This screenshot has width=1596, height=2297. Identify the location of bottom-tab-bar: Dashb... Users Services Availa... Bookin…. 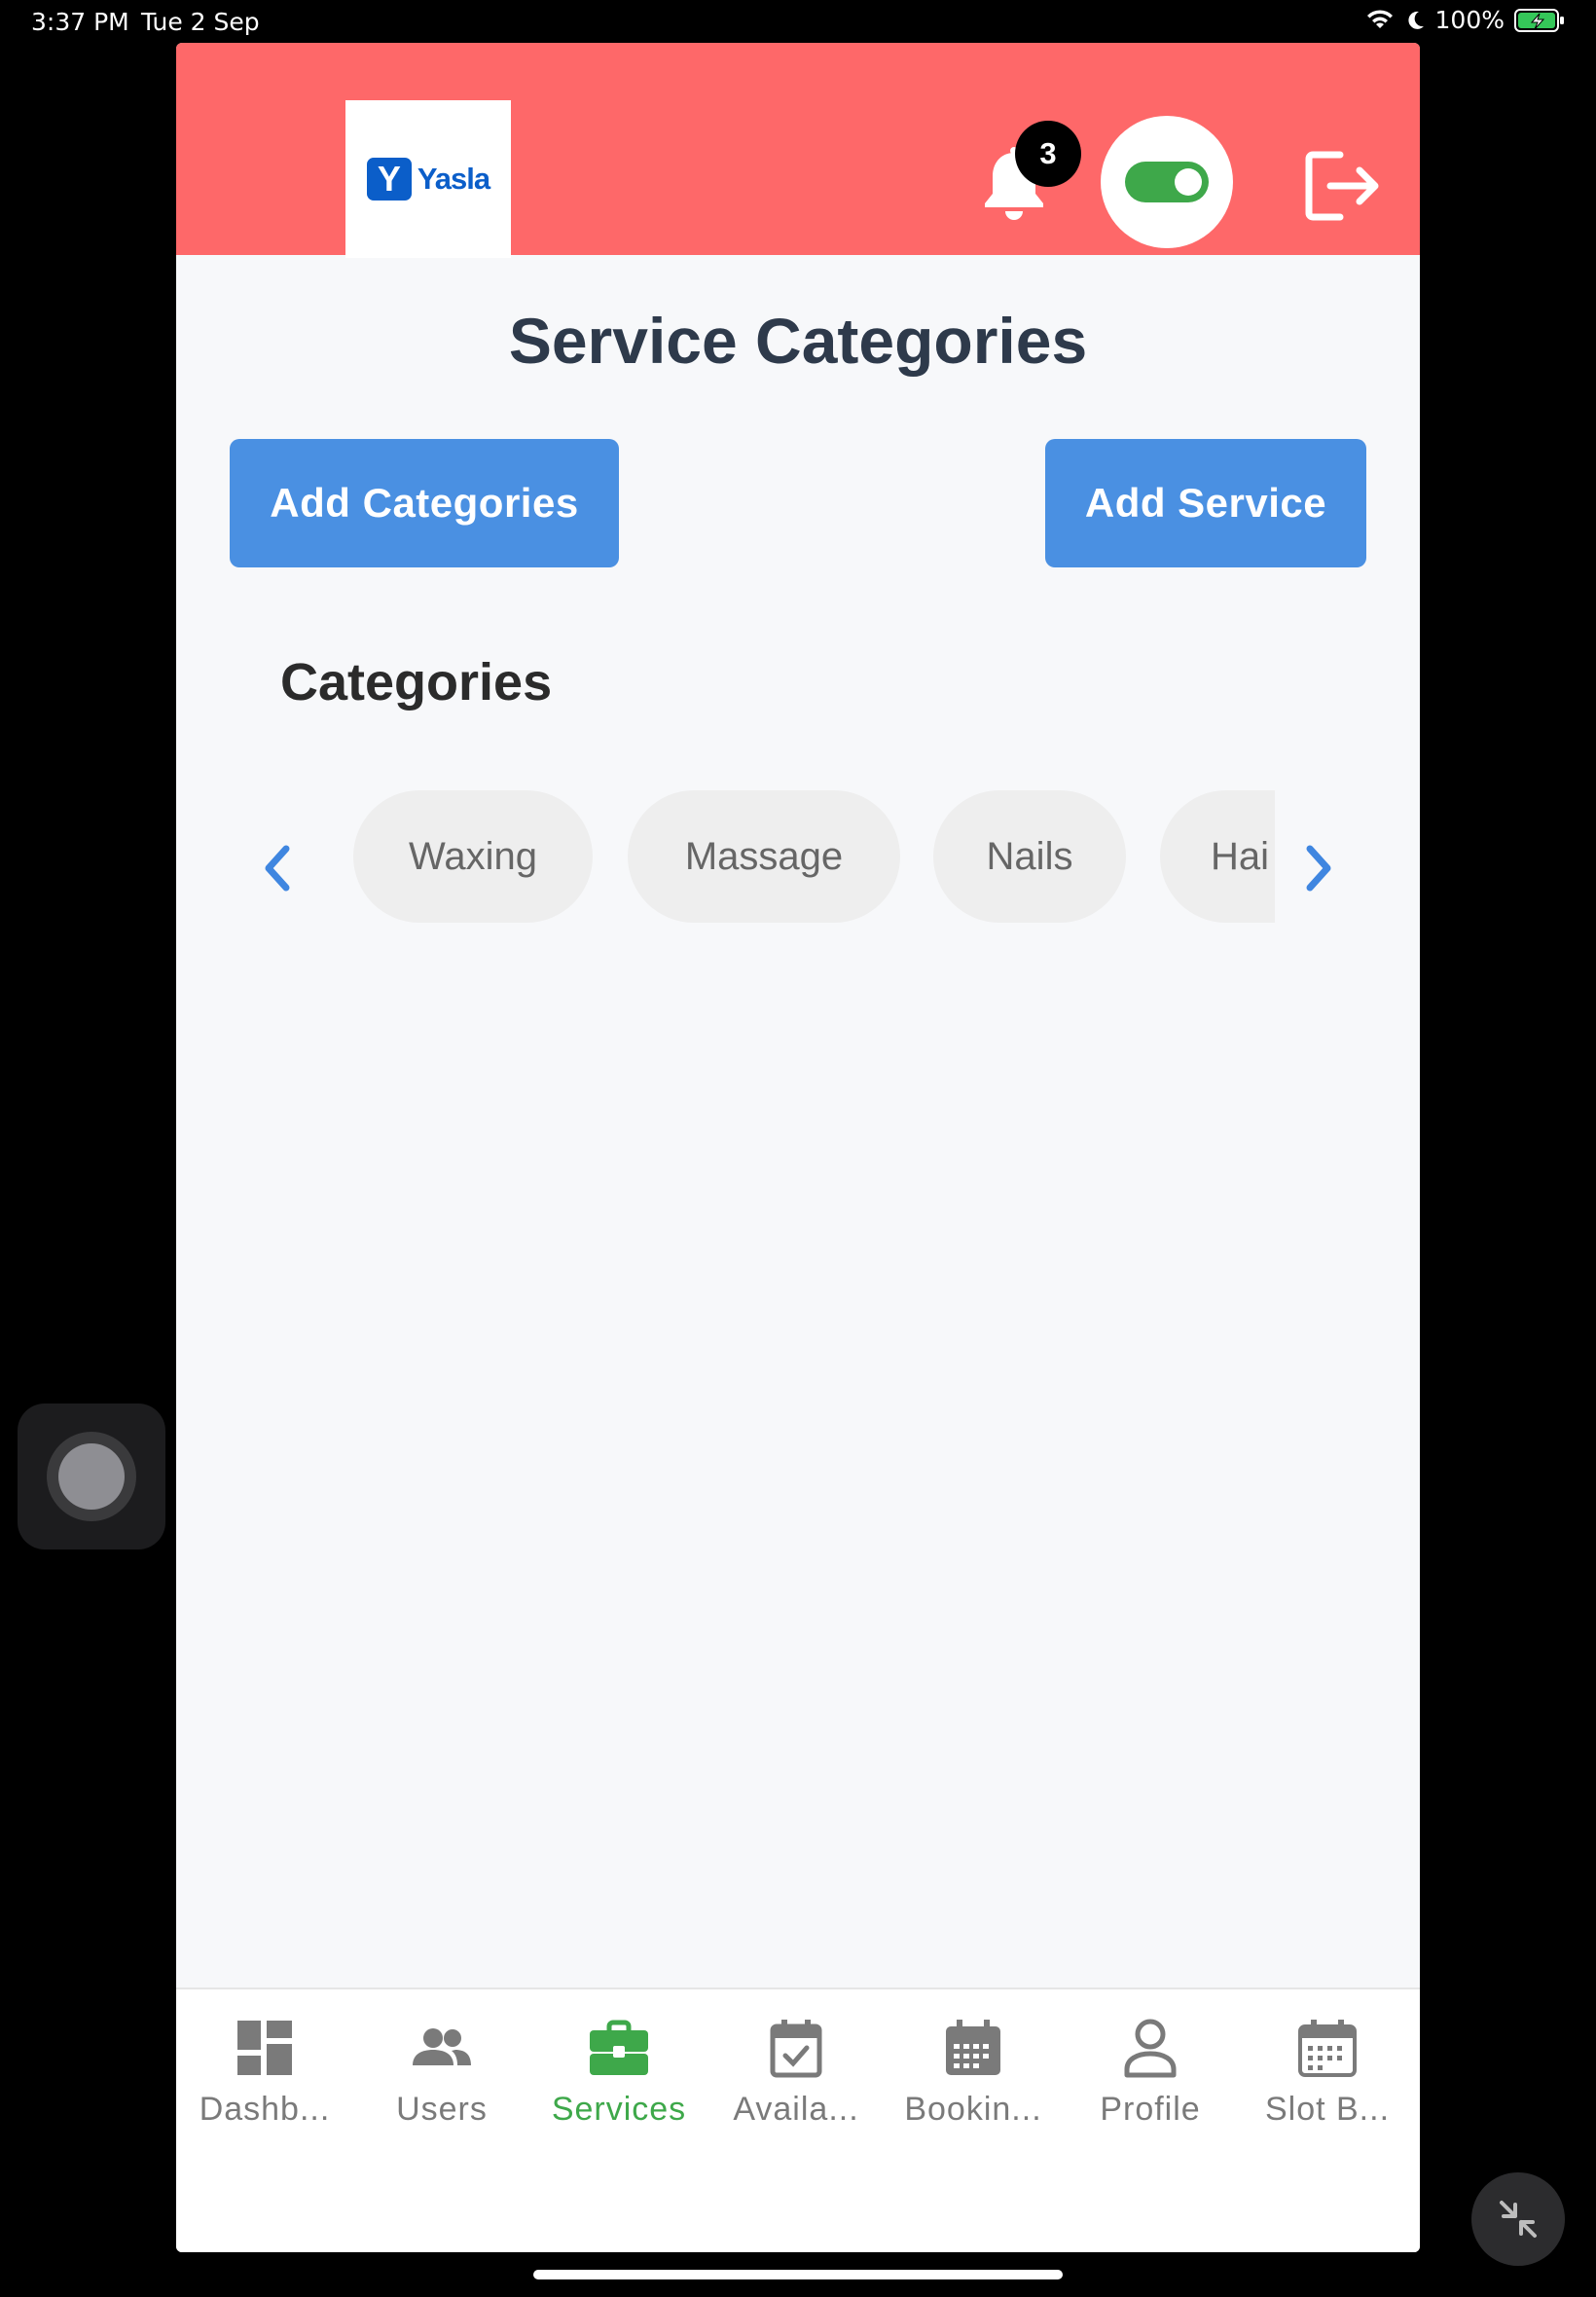
(798, 2119).